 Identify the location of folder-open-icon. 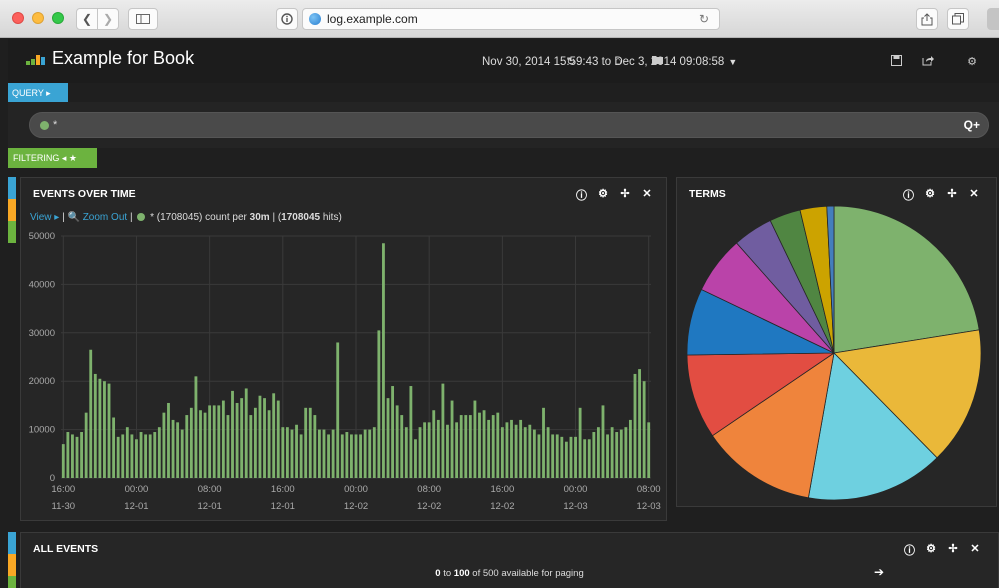
(658, 61).